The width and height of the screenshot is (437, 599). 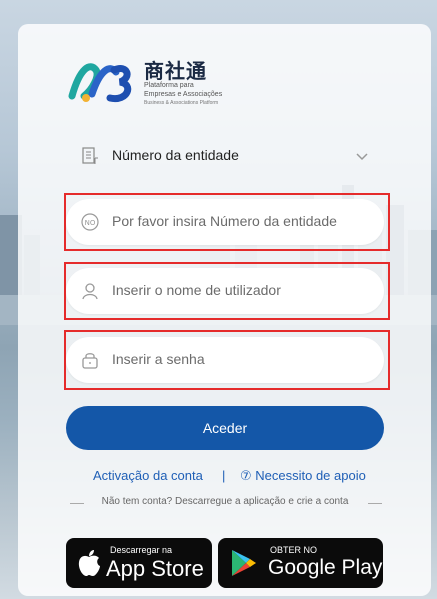 I want to click on number-badge-icon: NO, so click(x=90, y=222).